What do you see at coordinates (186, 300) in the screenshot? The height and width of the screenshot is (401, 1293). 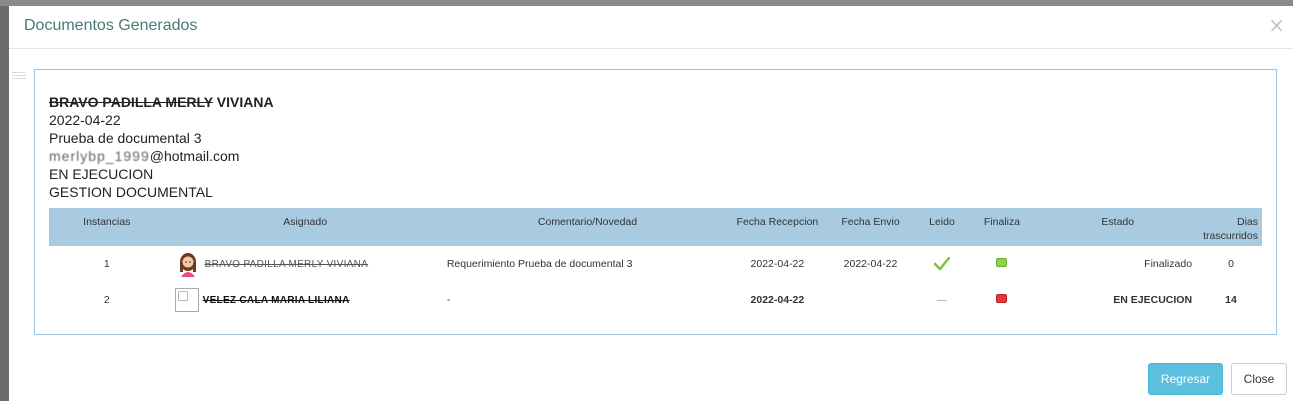 I see `broken-image-icon` at bounding box center [186, 300].